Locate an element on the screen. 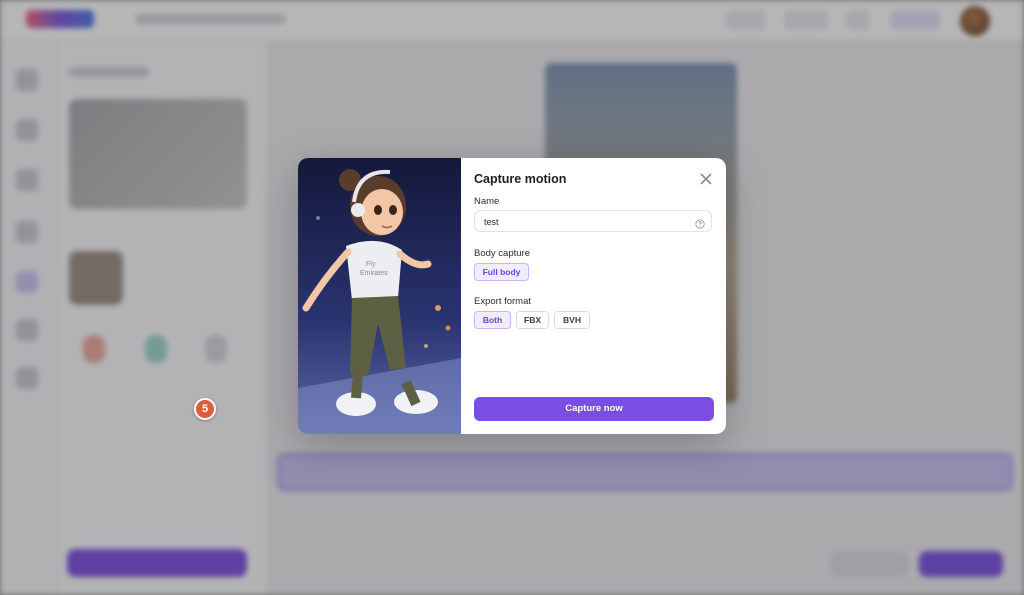  name-input is located at coordinates (584, 221).